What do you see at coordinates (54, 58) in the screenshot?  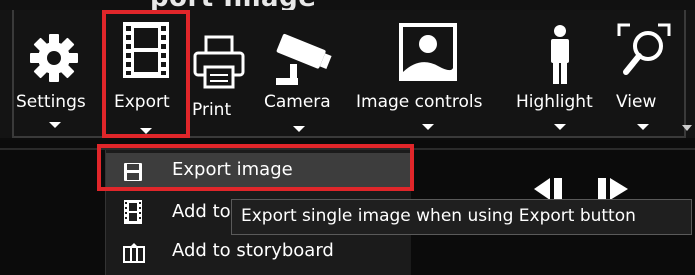 I see `gear-icon` at bounding box center [54, 58].